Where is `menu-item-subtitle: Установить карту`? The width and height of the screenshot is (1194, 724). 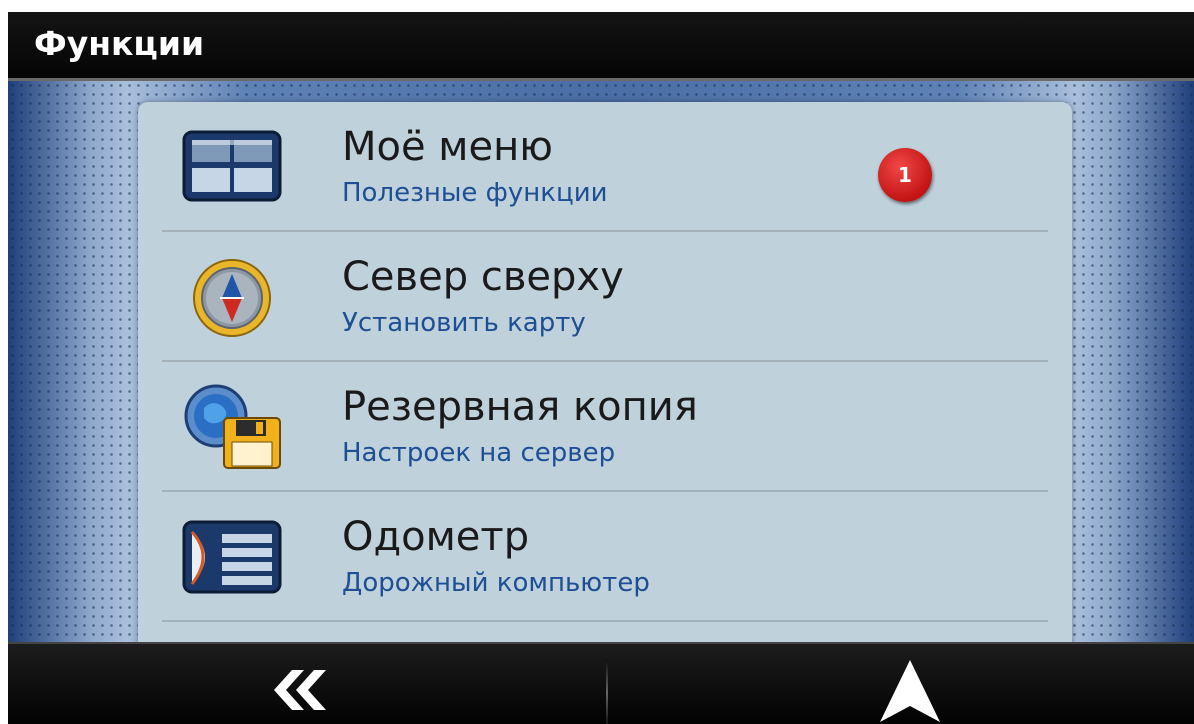
menu-item-subtitle: Установить карту is located at coordinates (464, 323).